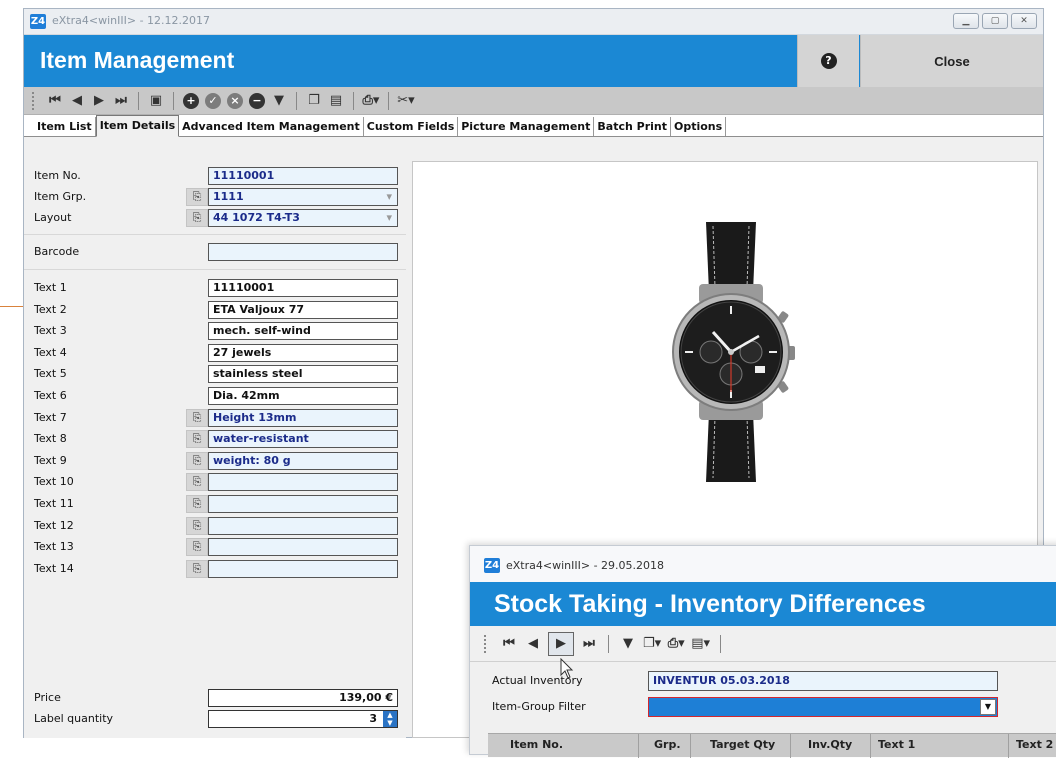 The image size is (1056, 758). What do you see at coordinates (60, 196) in the screenshot?
I see `item-grp-label: Item Grp.` at bounding box center [60, 196].